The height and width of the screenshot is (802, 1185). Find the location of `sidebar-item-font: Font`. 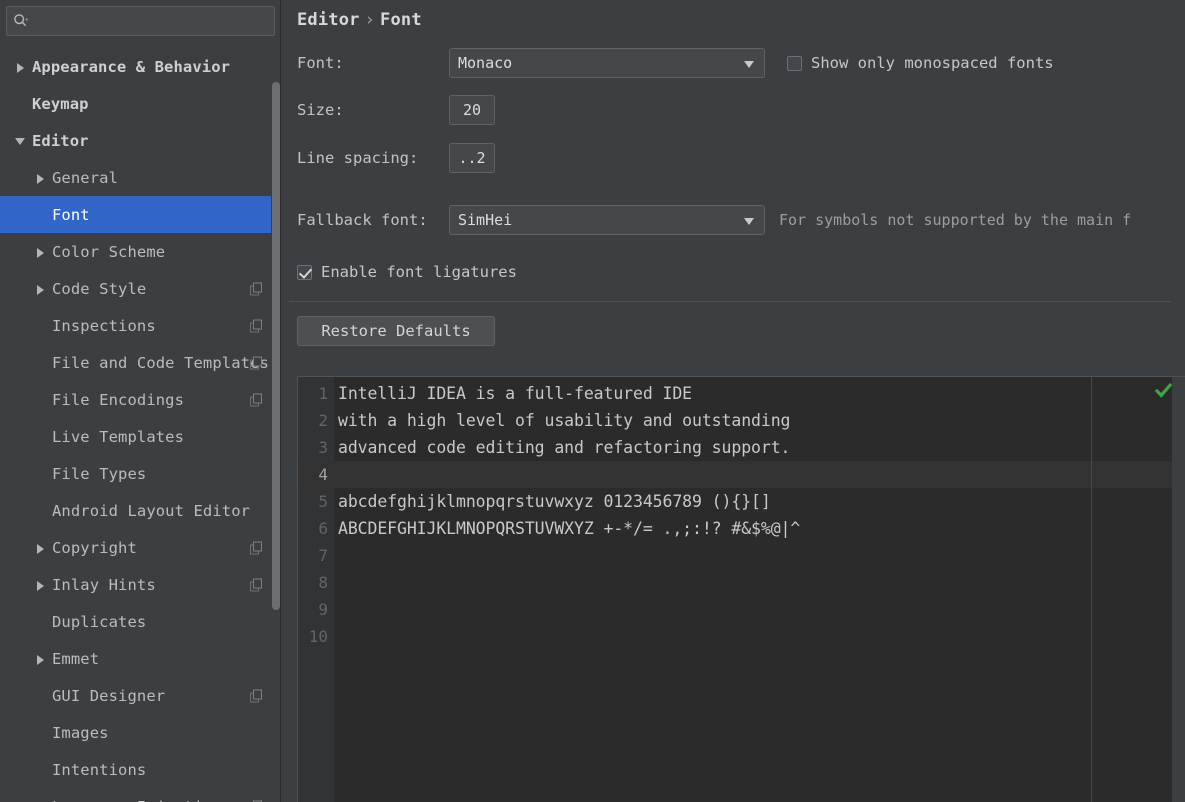

sidebar-item-font: Font is located at coordinates (140, 214).